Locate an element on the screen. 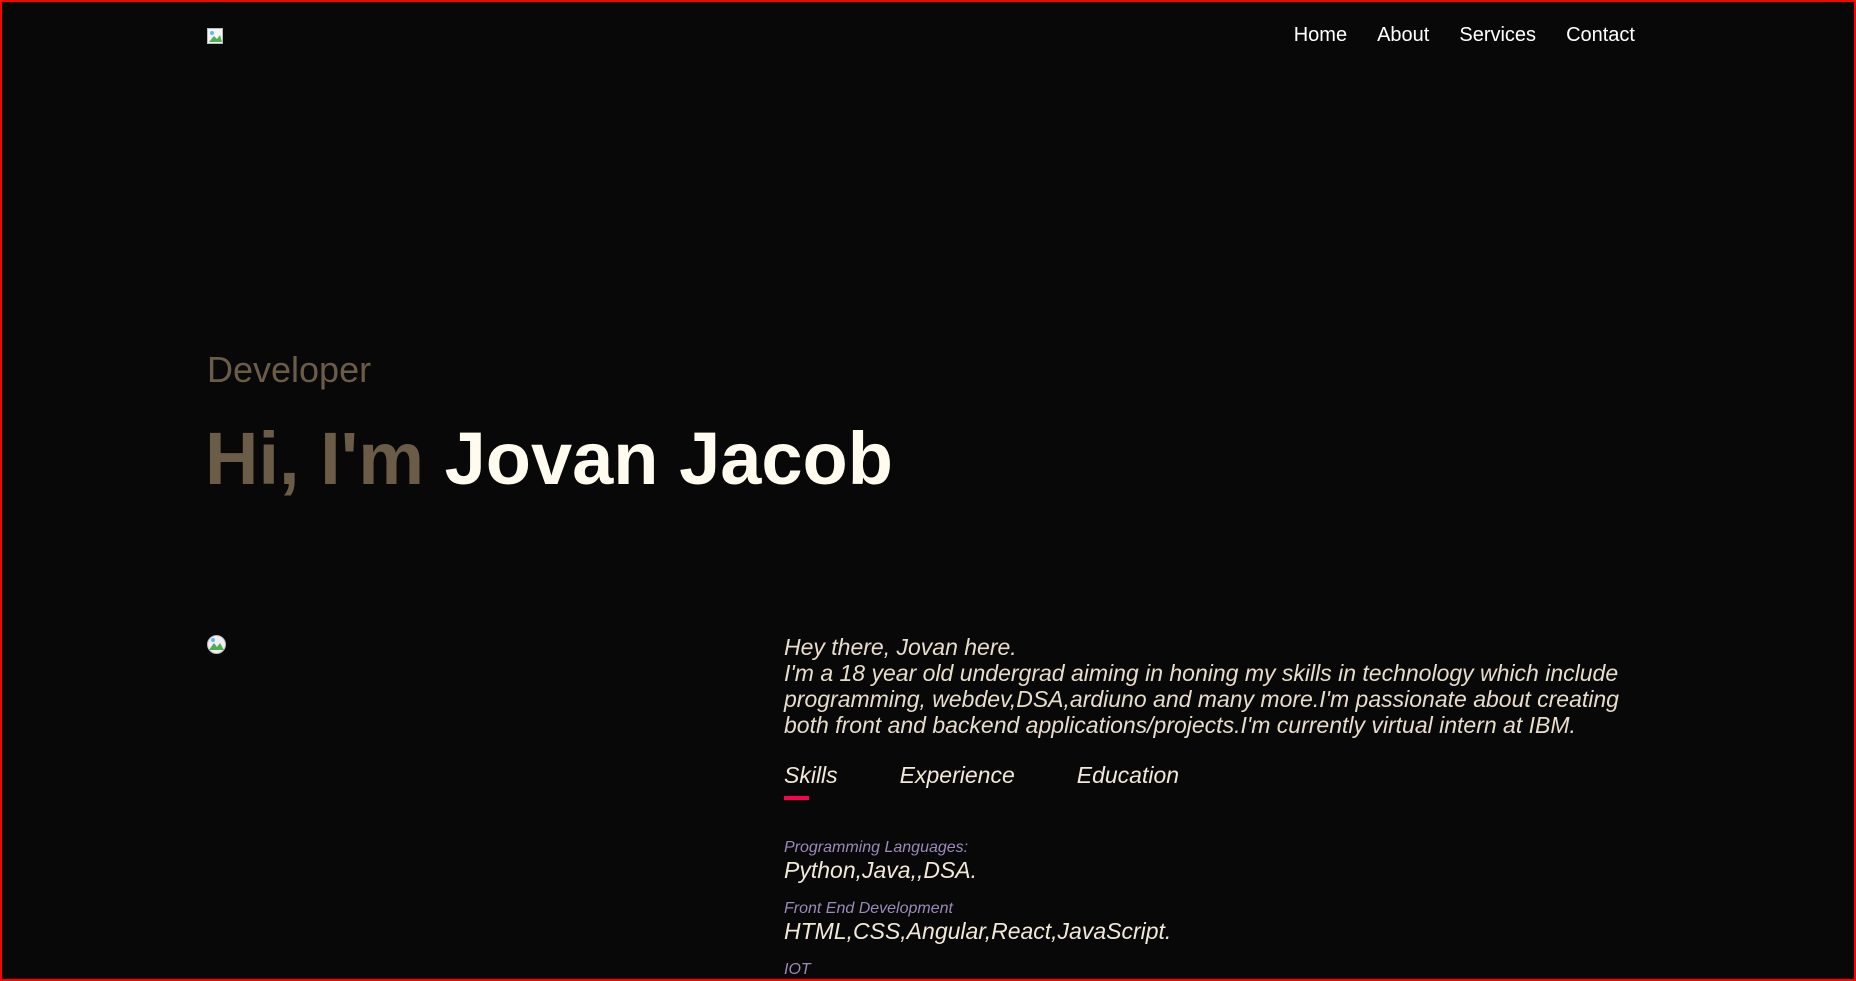  about-line-1: Hey there, Jovan here. is located at coordinates (900, 647).